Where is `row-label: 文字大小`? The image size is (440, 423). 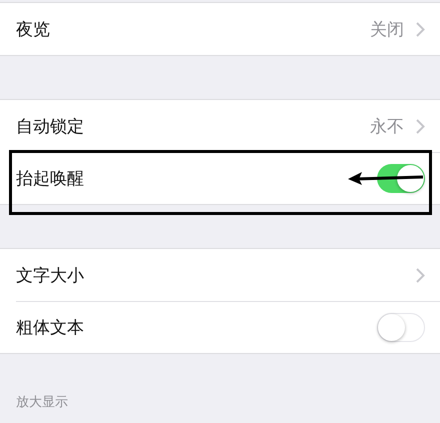
row-label: 文字大小 is located at coordinates (50, 275).